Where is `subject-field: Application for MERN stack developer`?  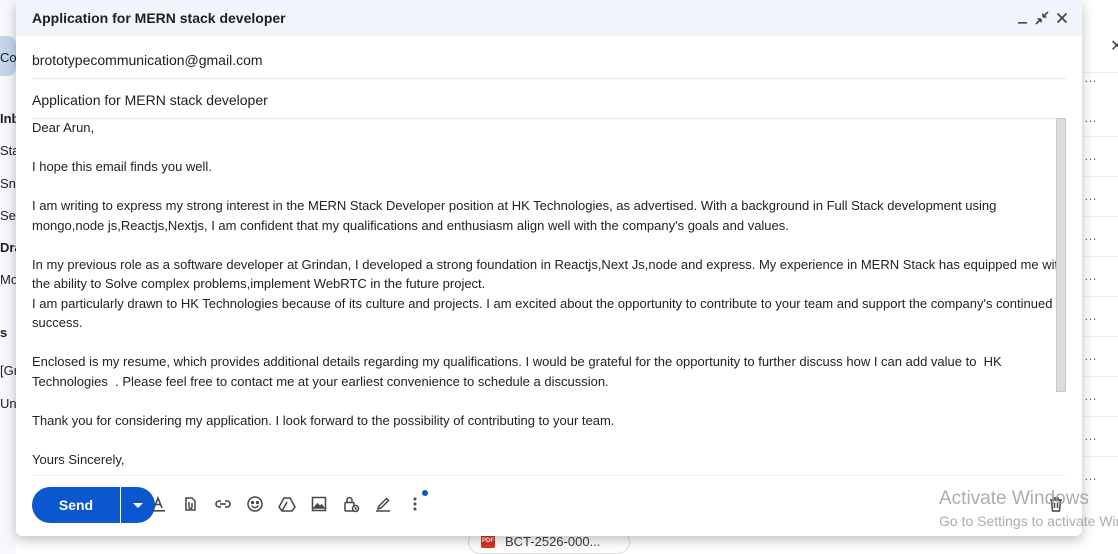 subject-field: Application for MERN stack developer is located at coordinates (549, 98).